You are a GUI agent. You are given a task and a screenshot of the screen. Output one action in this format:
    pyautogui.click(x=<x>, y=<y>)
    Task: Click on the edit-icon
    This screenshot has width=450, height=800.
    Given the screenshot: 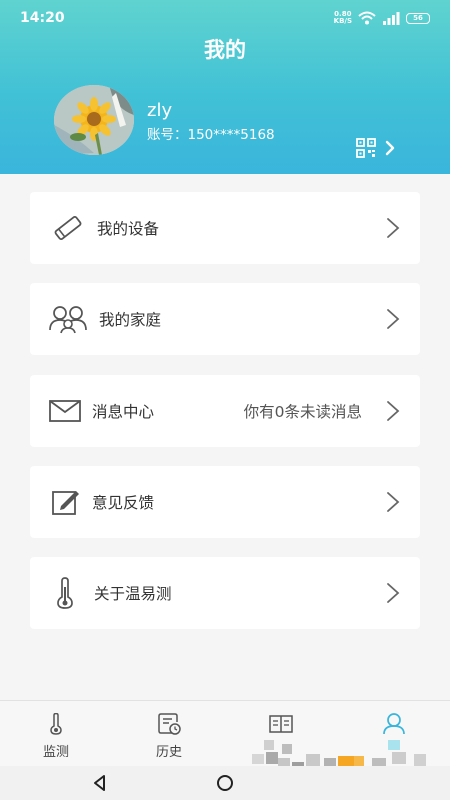 What is the action you would take?
    pyautogui.click(x=65, y=503)
    